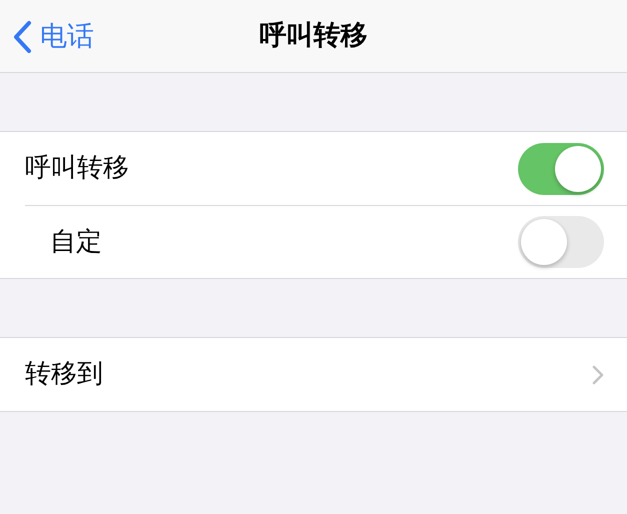  I want to click on row-label: 自定, so click(76, 242).